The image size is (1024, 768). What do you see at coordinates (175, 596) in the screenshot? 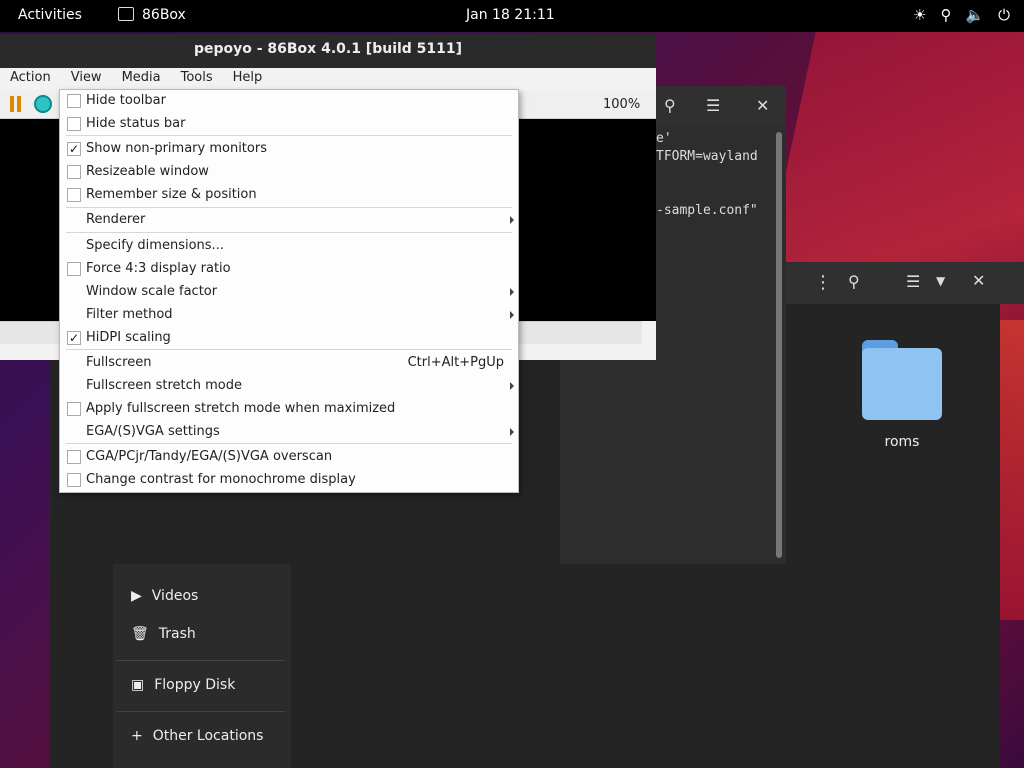
I see `sidebar-item-label: Videos` at bounding box center [175, 596].